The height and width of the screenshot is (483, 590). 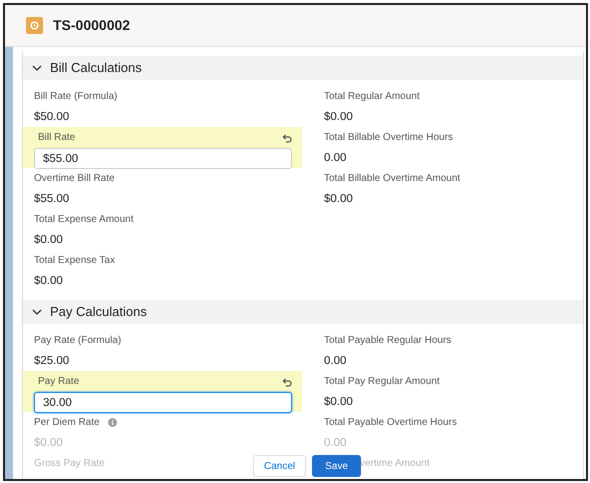 What do you see at coordinates (395, 464) in the screenshot?
I see `field-label: vertime Amount` at bounding box center [395, 464].